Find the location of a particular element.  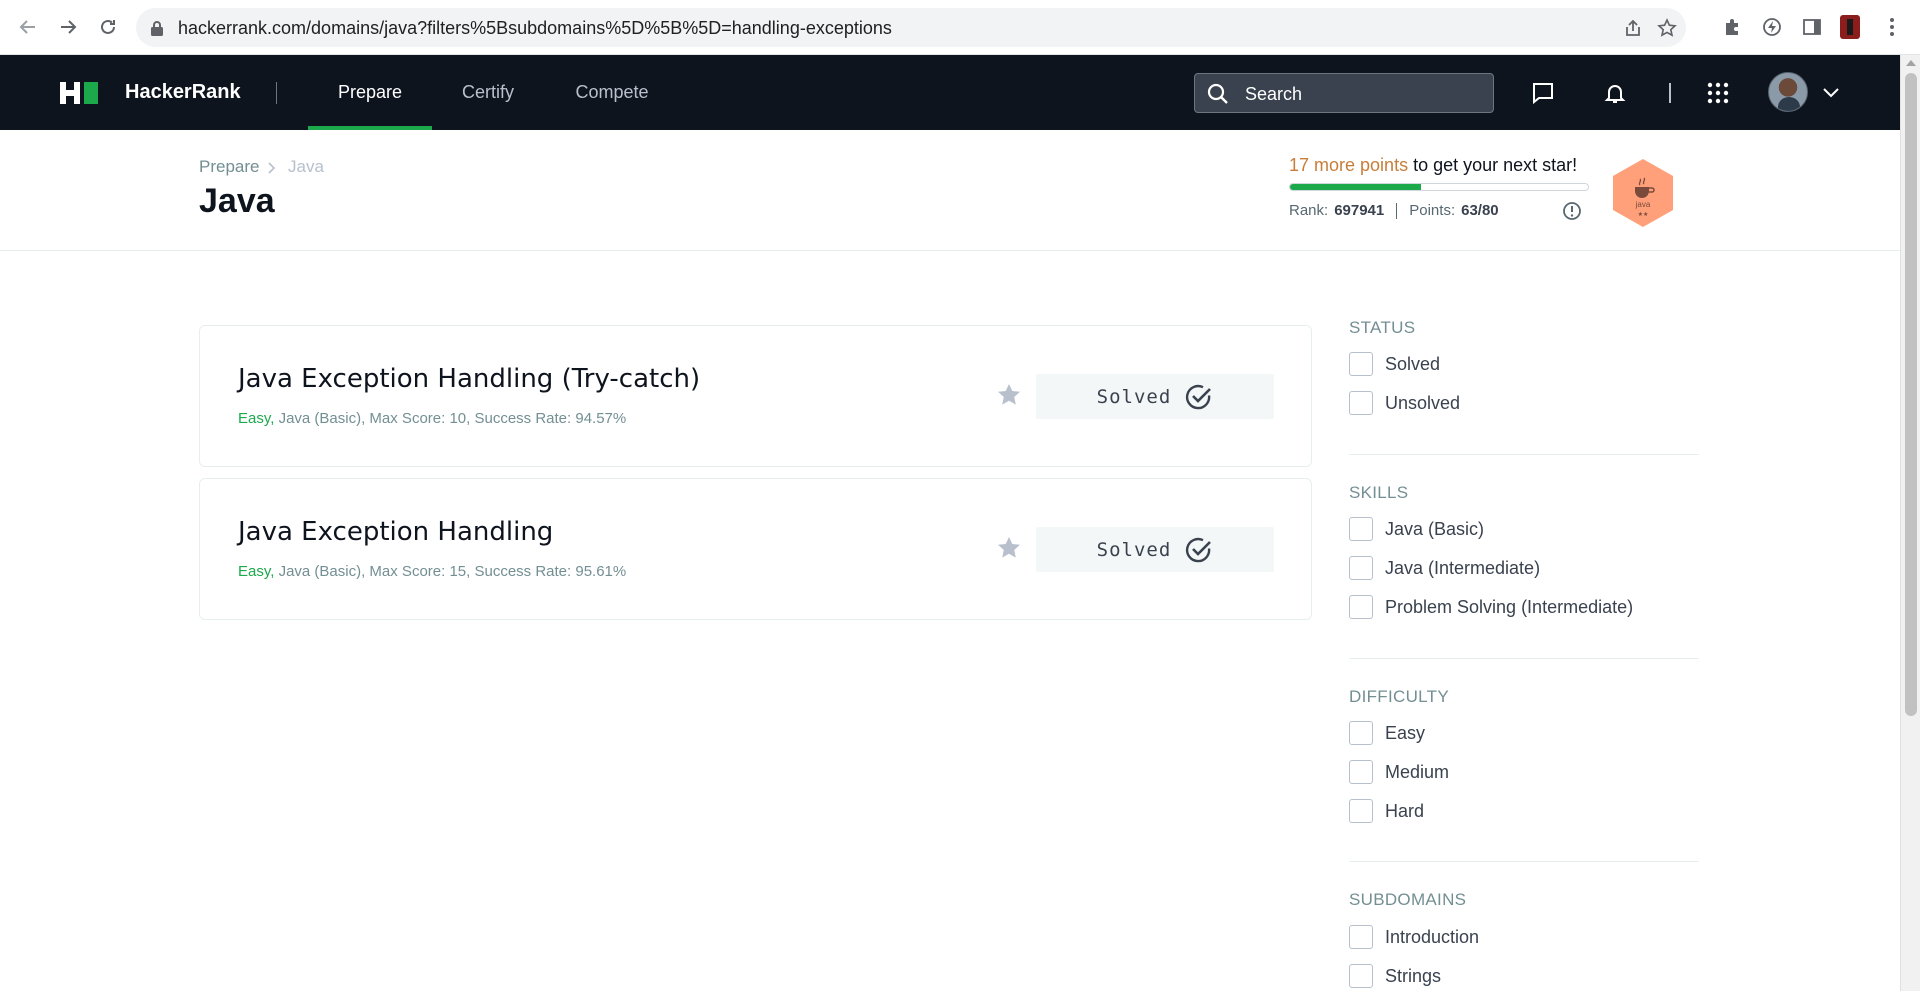

tab-label: Compete is located at coordinates (612, 92).